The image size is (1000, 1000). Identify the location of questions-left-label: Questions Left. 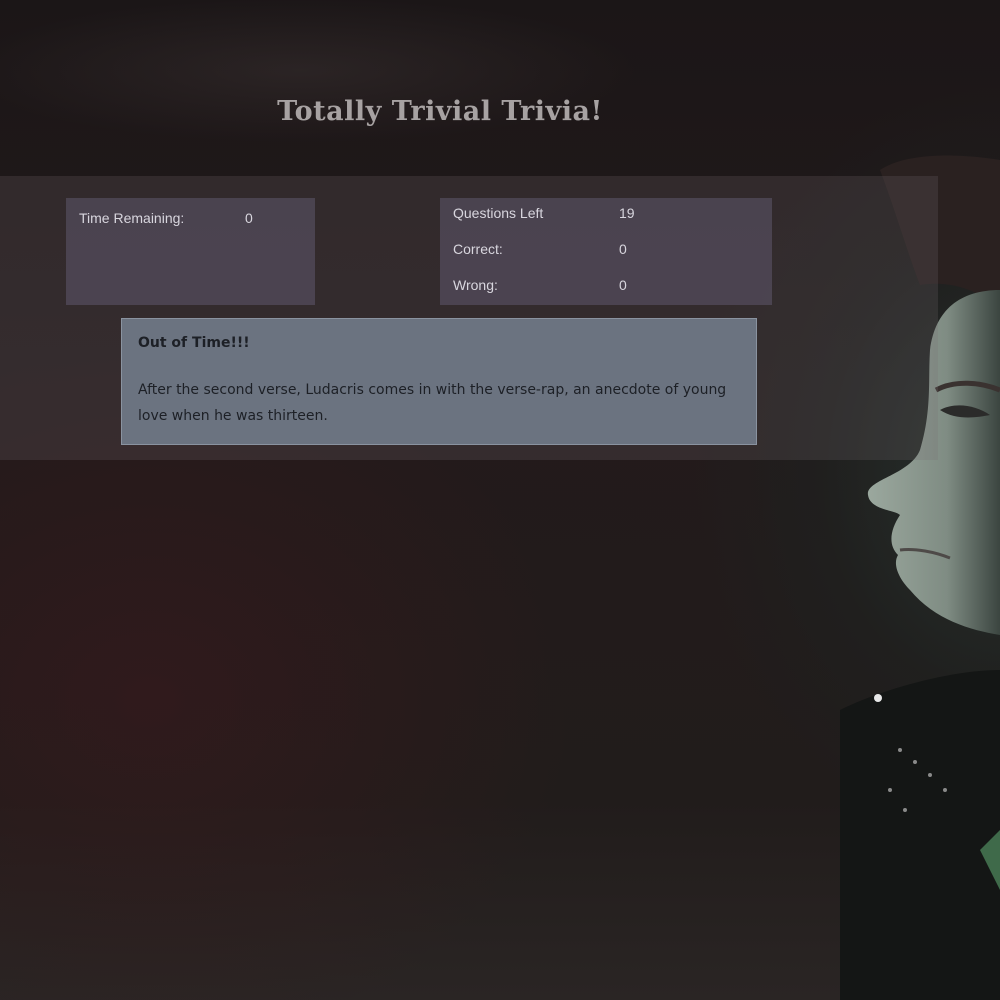
(498, 213).